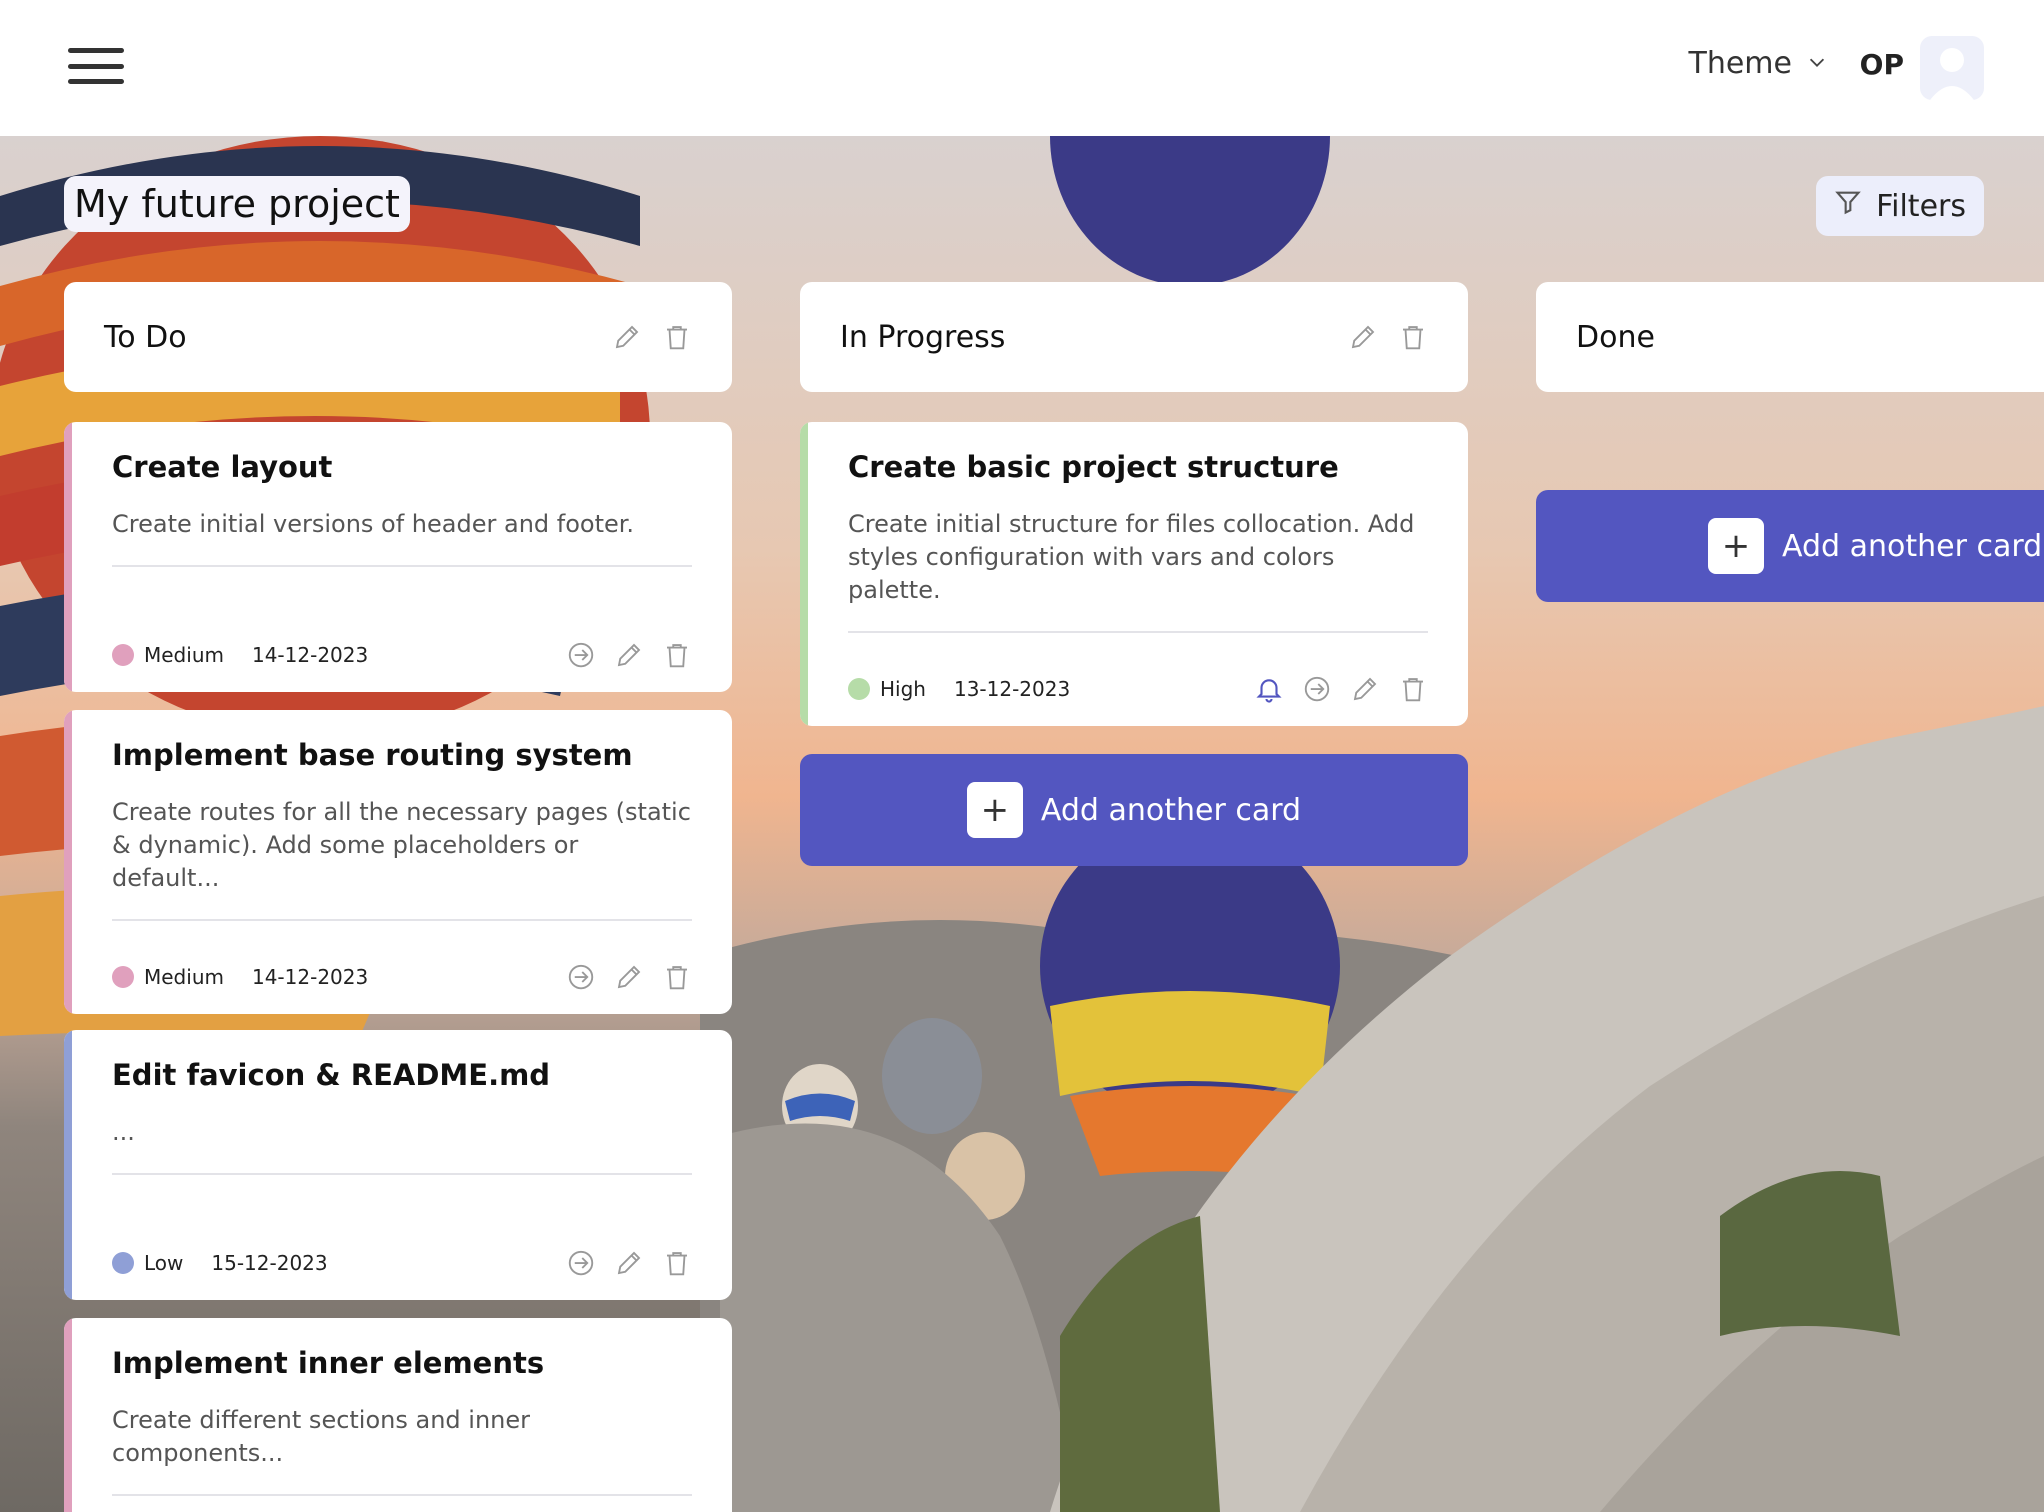  I want to click on filters-button: Filters, so click(1900, 206).